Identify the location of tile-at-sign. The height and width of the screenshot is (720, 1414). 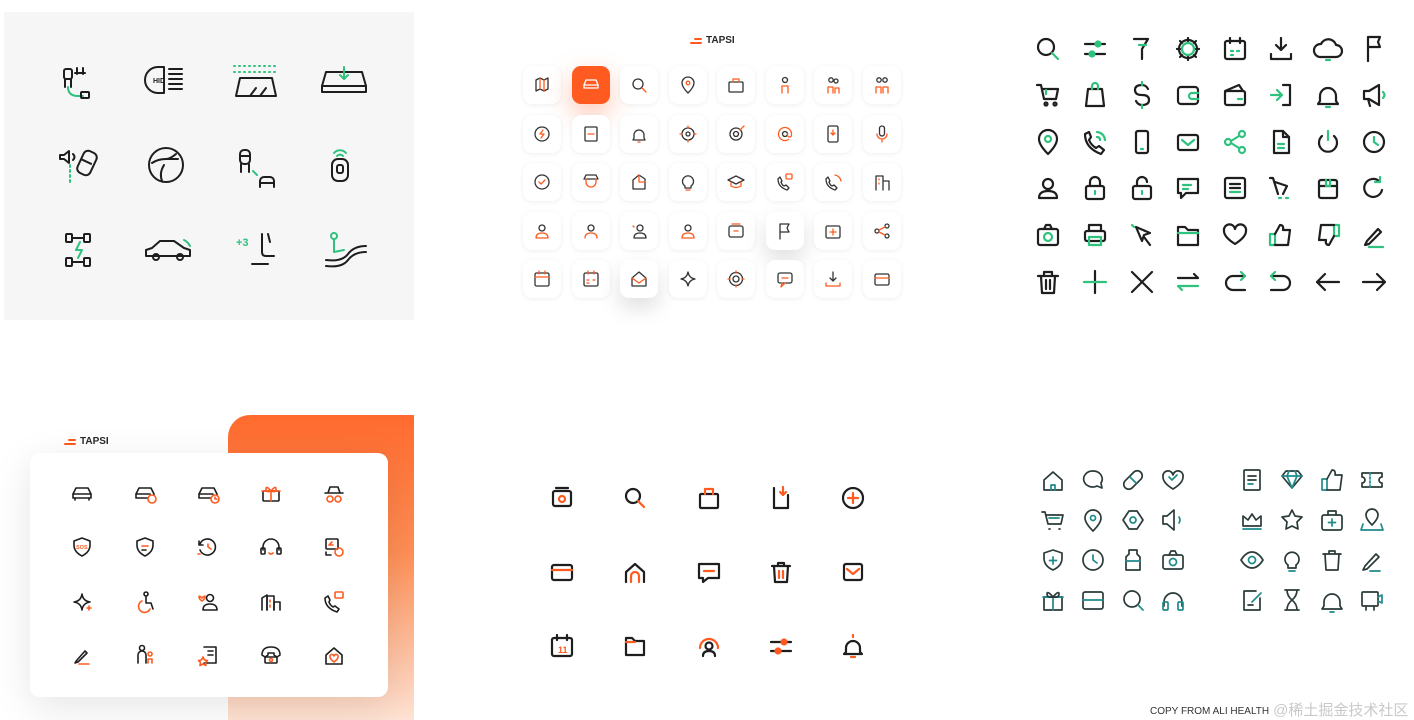
(784, 133).